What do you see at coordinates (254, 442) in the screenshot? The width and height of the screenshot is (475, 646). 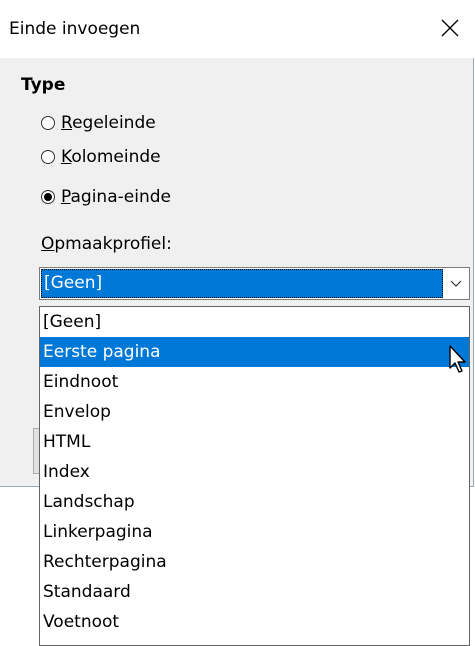 I see `list-item: HTML` at bounding box center [254, 442].